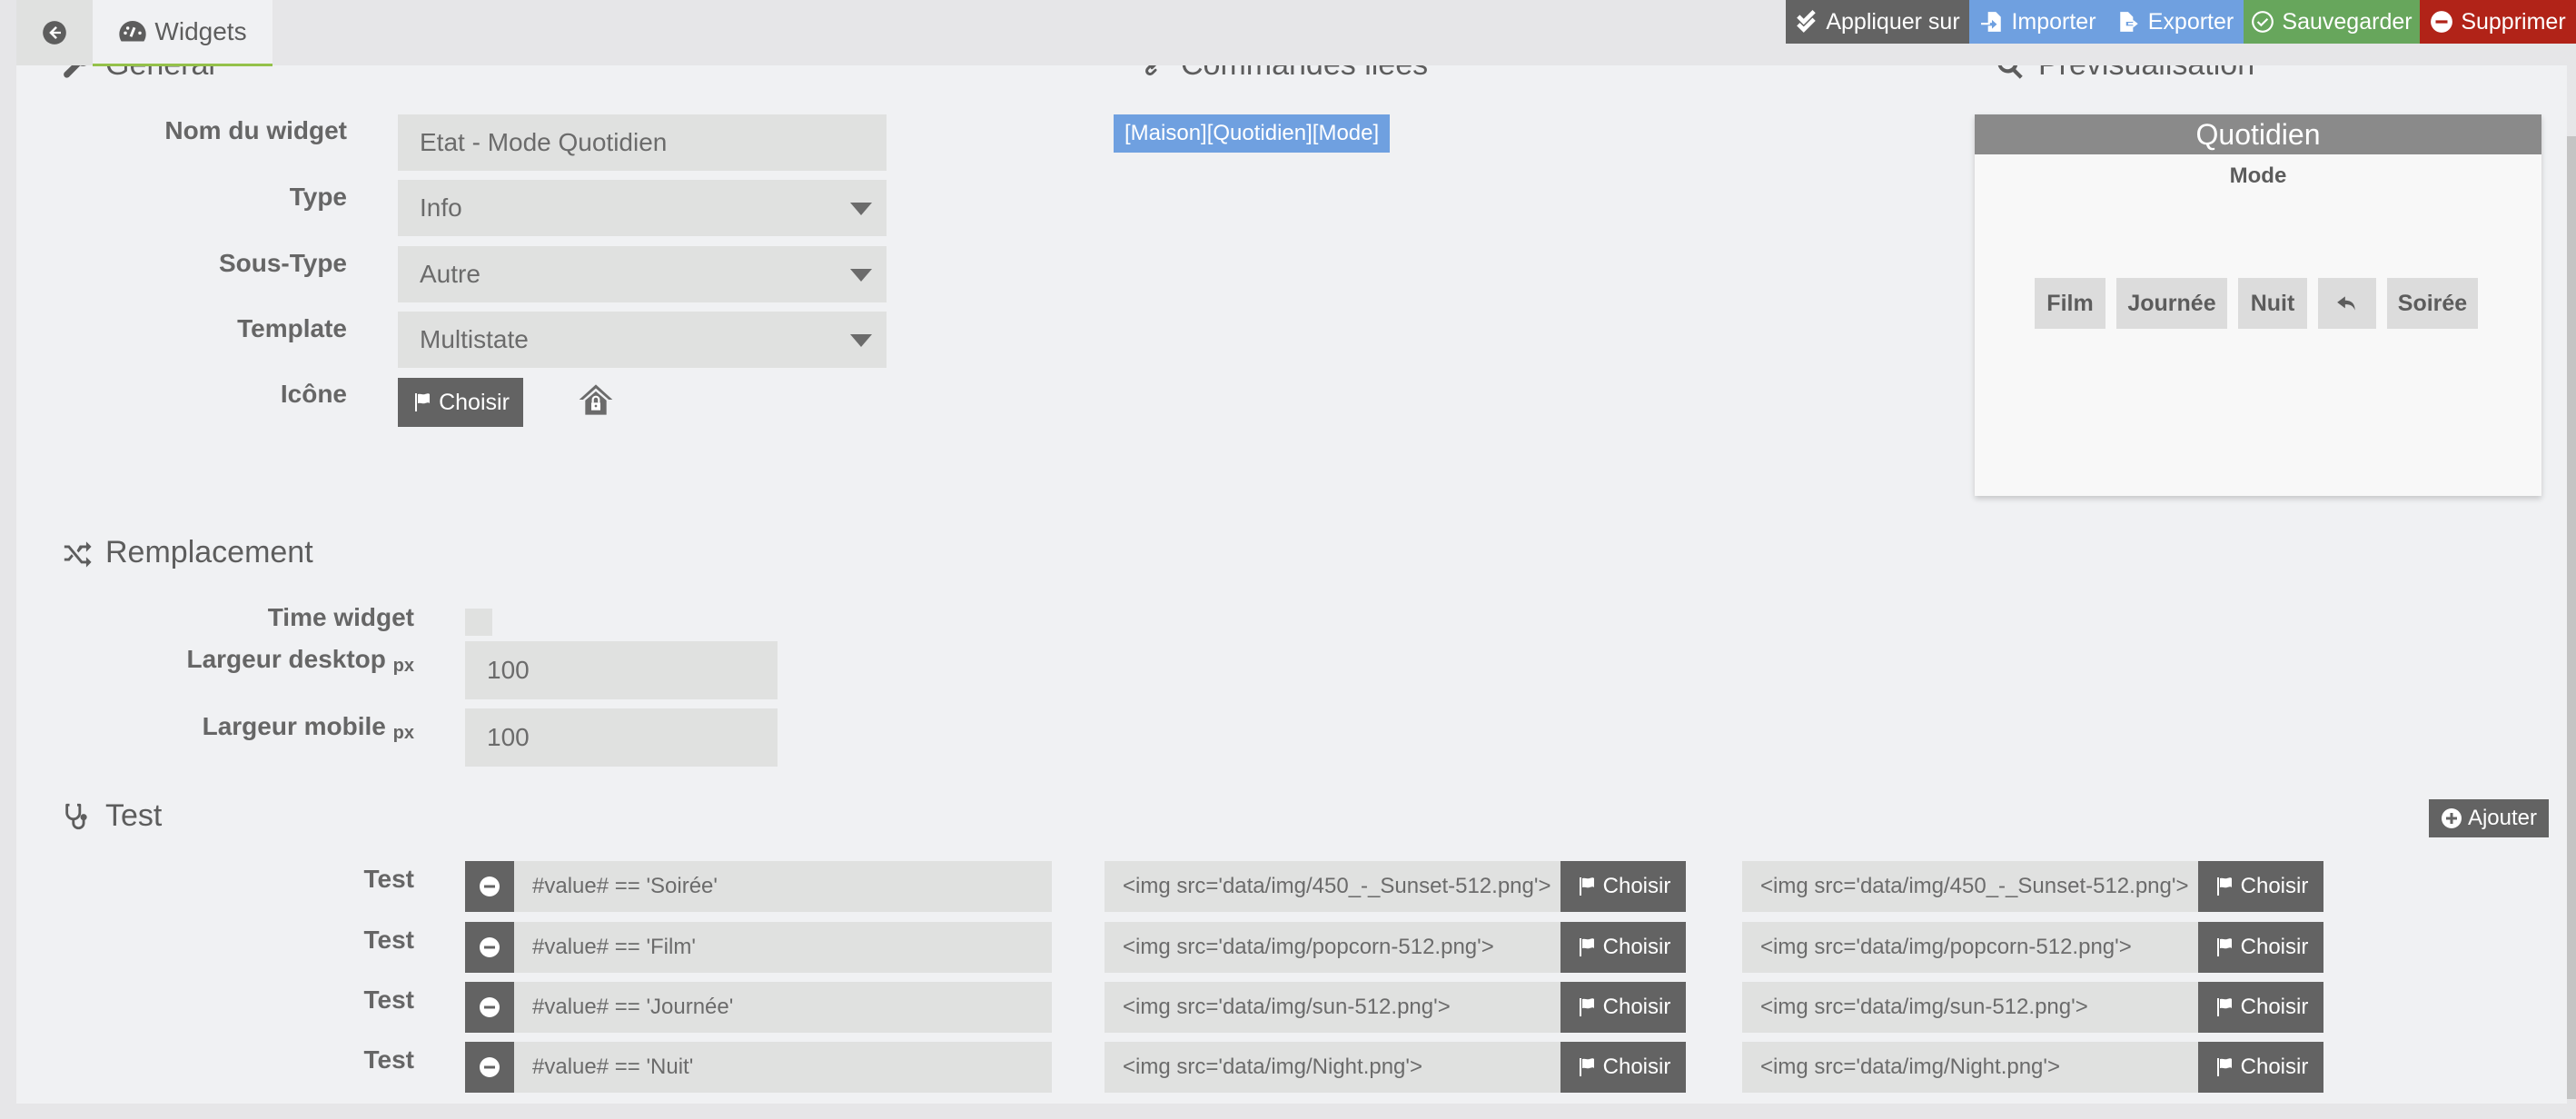  What do you see at coordinates (2347, 21) in the screenshot?
I see `save-label: Sauvegarder` at bounding box center [2347, 21].